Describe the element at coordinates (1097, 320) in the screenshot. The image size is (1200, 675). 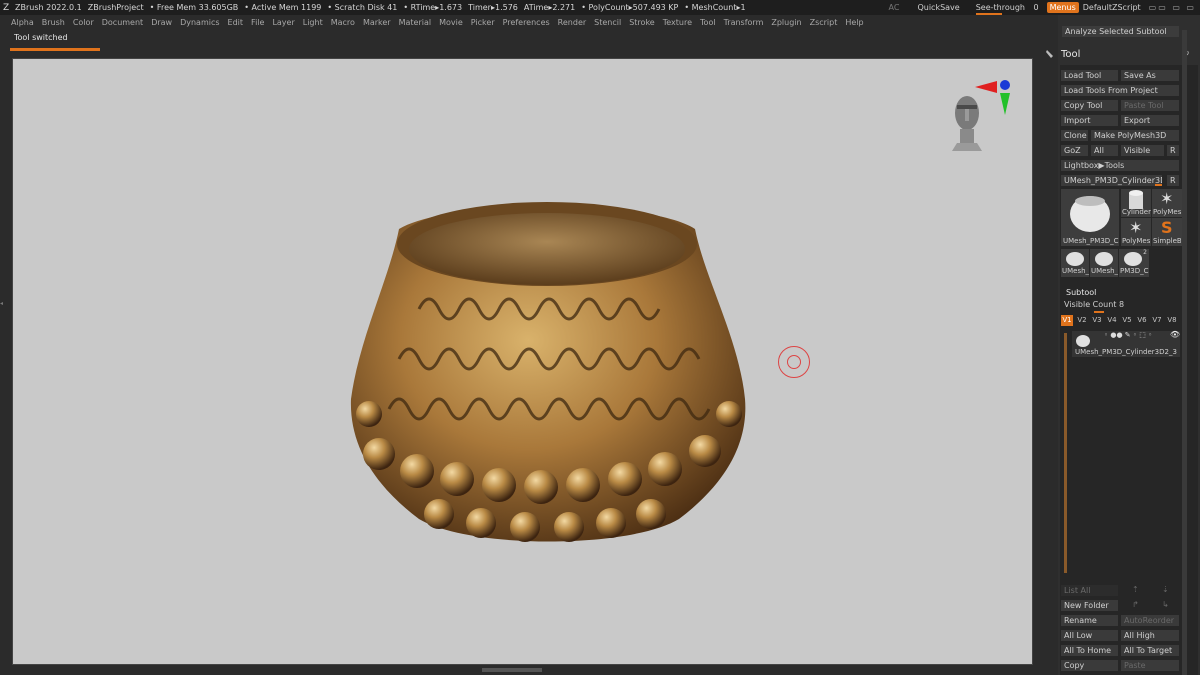
I see `vtab-v3: V3` at that location.